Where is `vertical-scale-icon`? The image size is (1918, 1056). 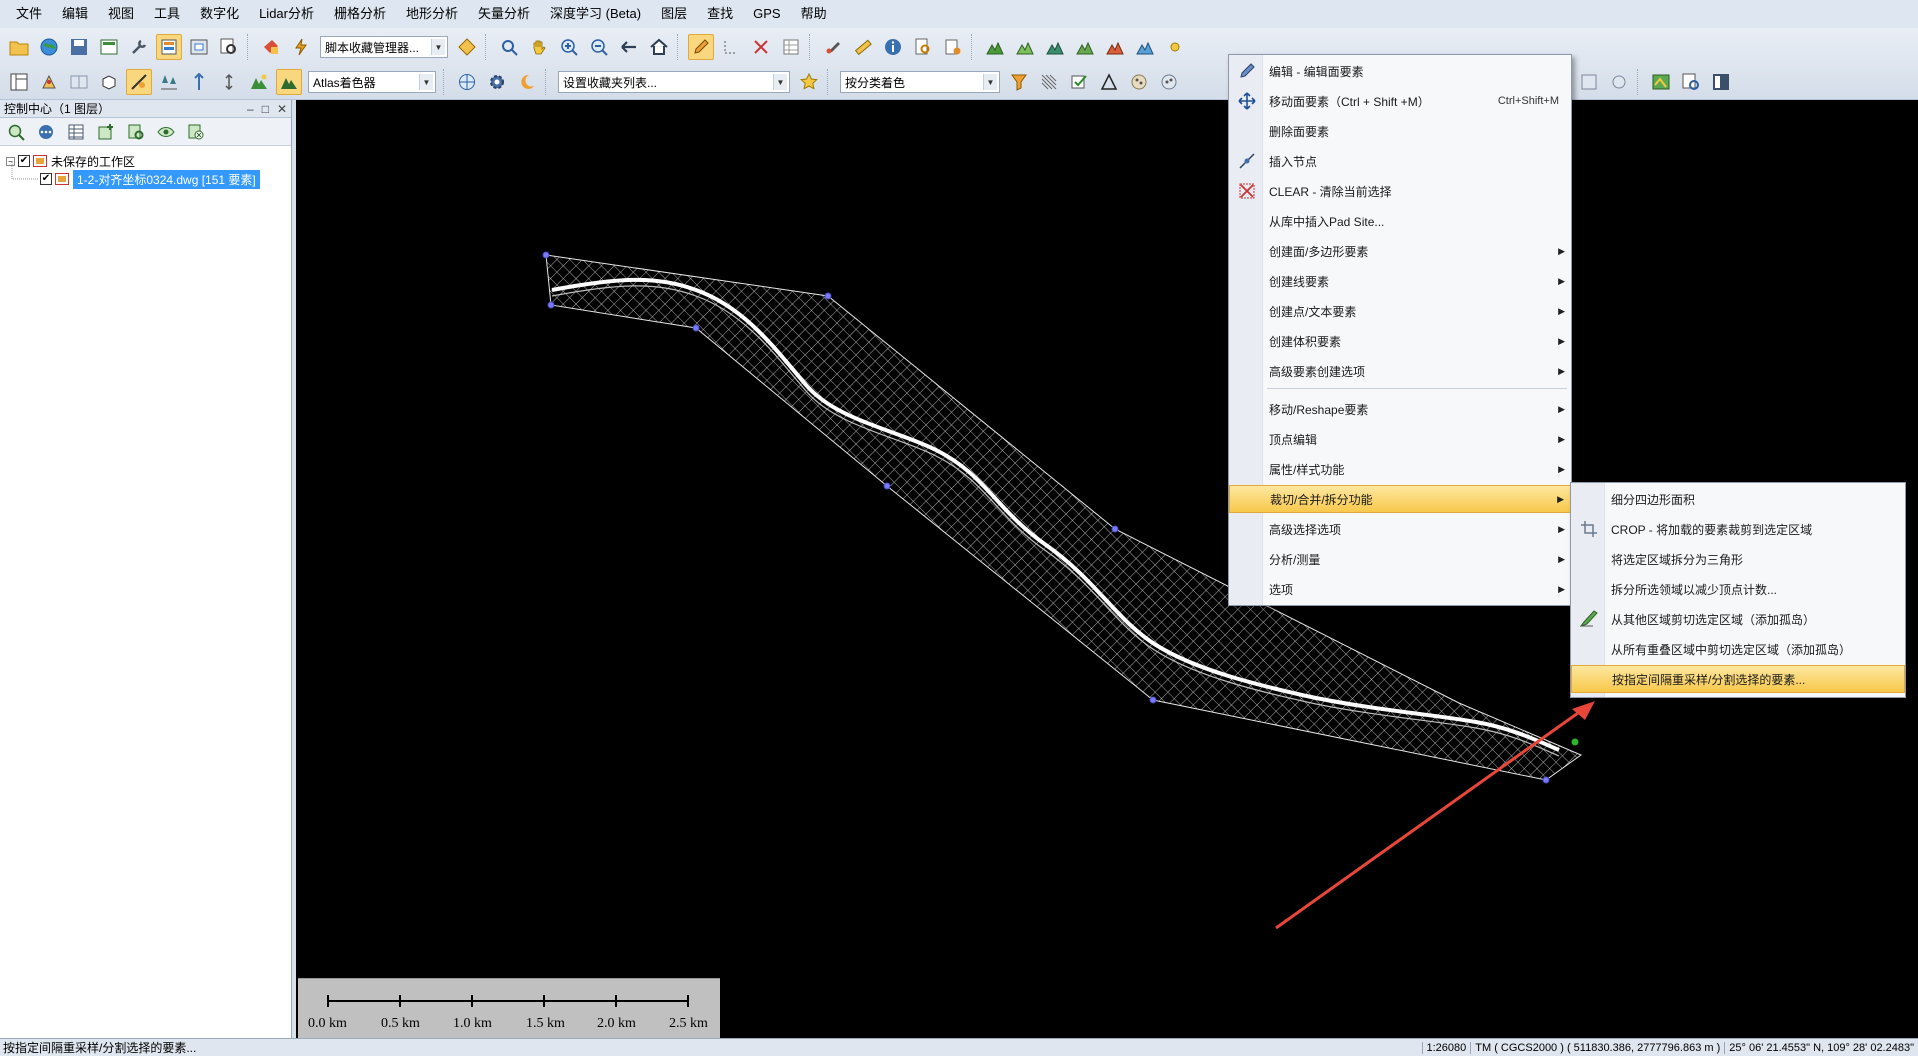
vertical-scale-icon is located at coordinates (229, 82).